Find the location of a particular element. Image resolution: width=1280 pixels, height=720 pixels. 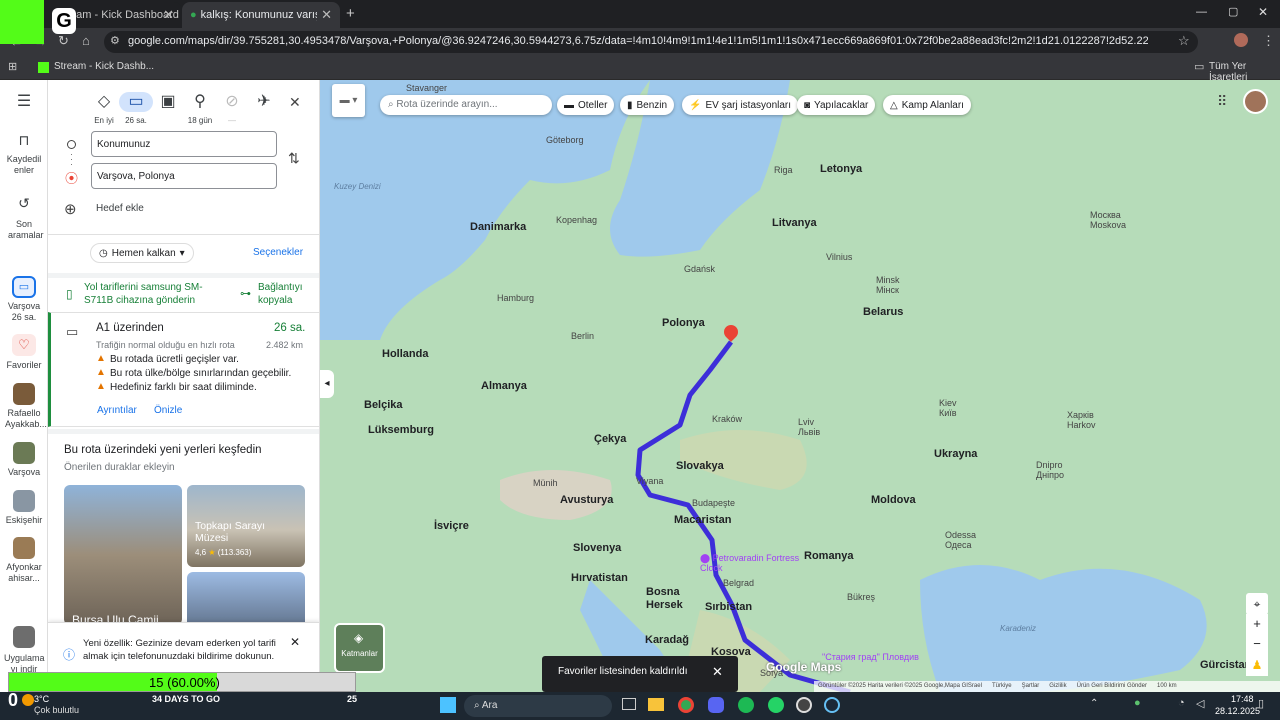

chip-hotels: ▬ Oteller is located at coordinates (586, 105).